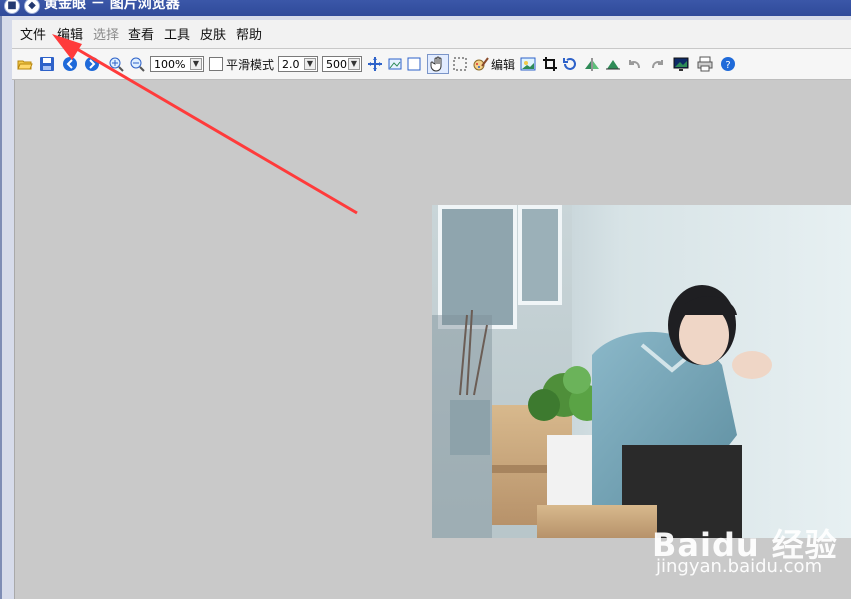 The image size is (851, 599). I want to click on menu-file: 文件, so click(33, 33).